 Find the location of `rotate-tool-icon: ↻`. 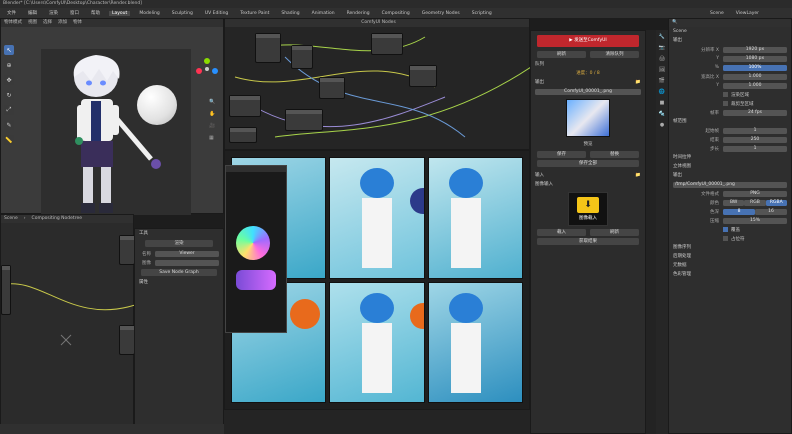

rotate-tool-icon: ↻ is located at coordinates (9, 95).